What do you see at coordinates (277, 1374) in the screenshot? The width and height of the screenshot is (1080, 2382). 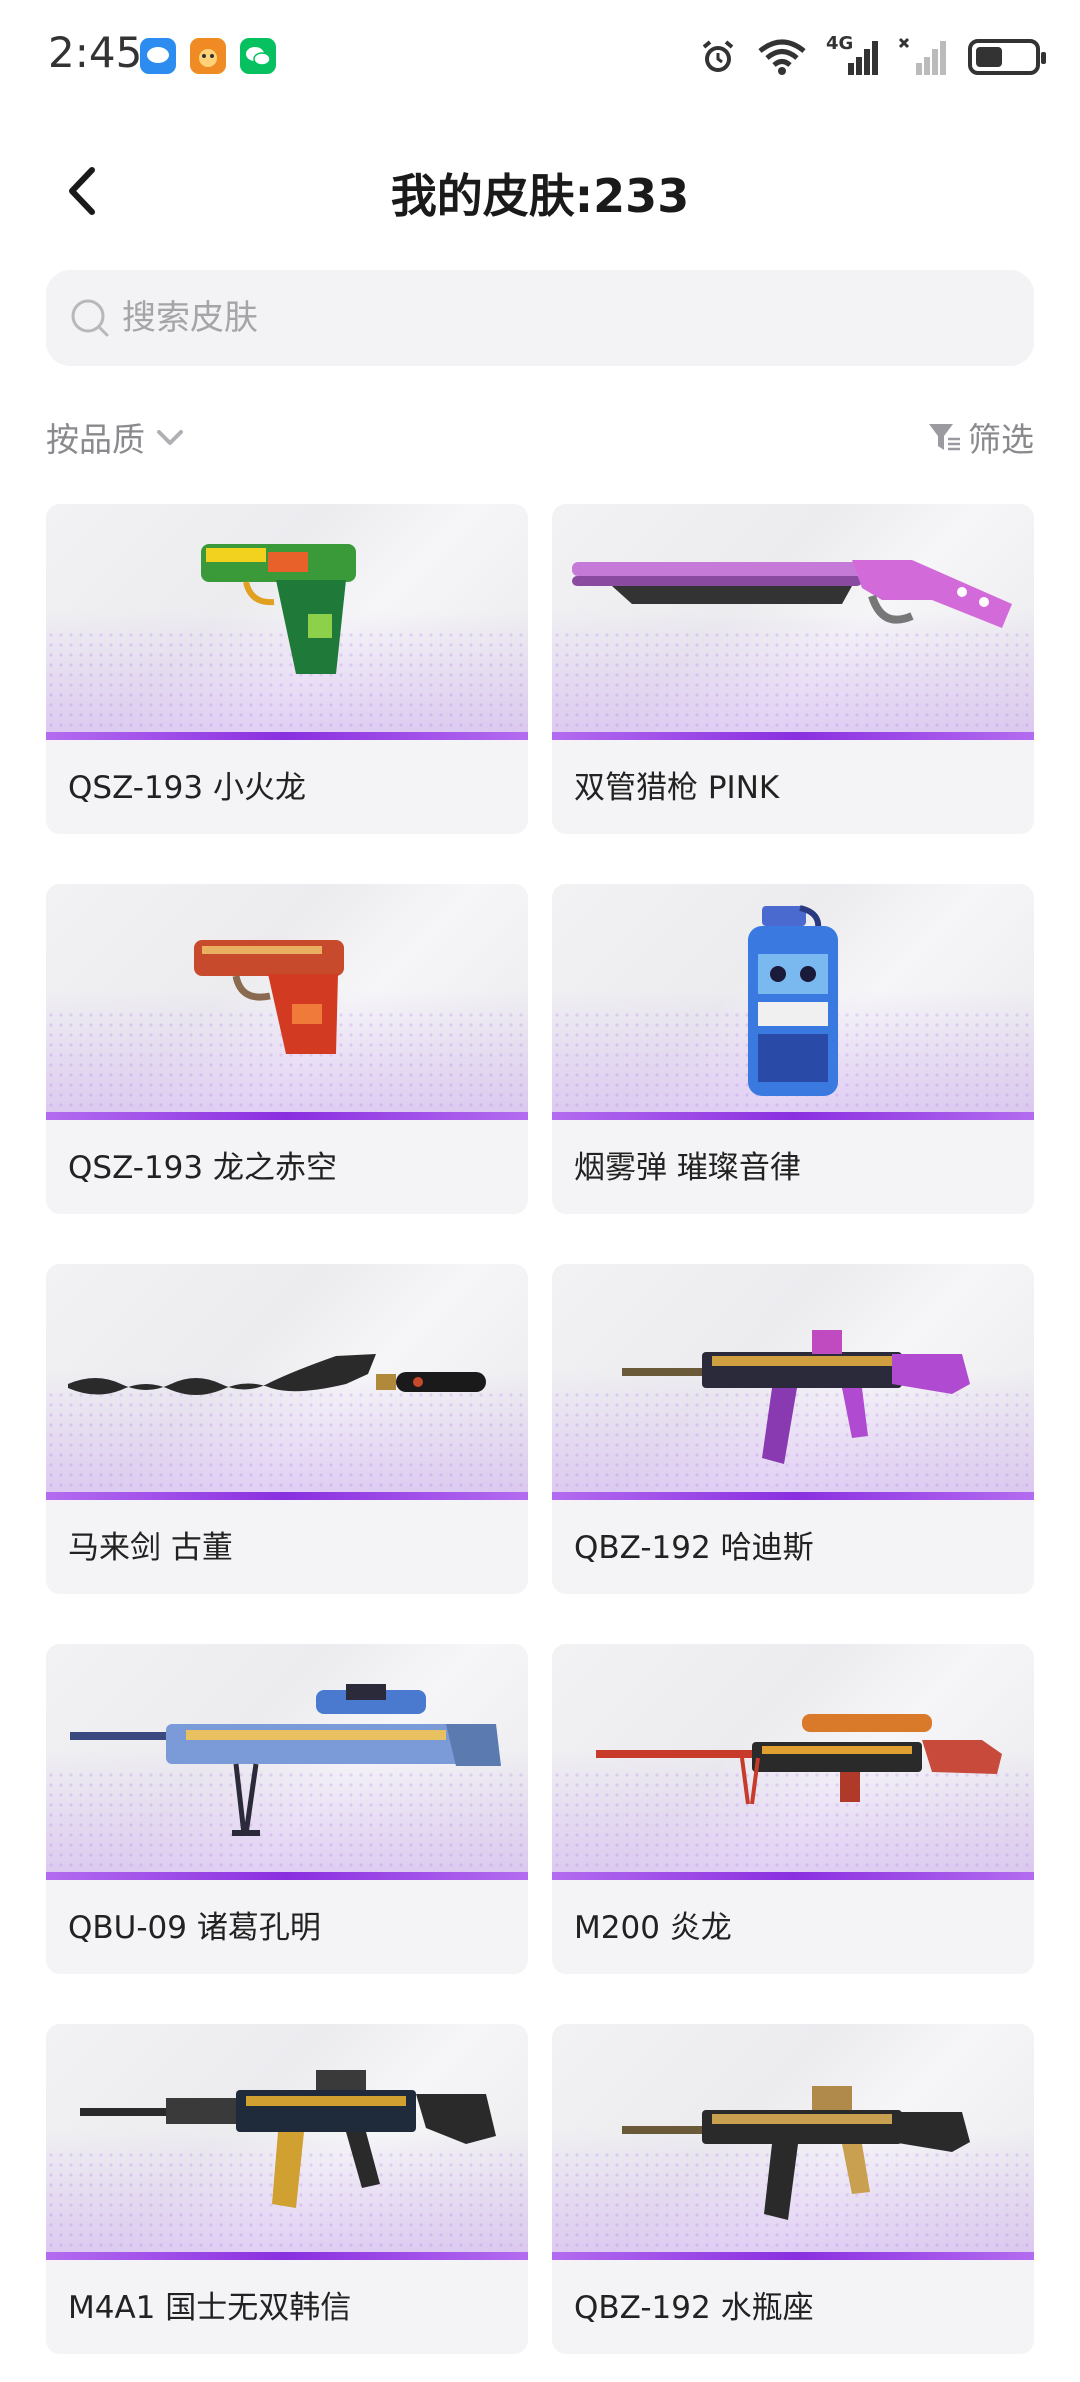 I see `sword-skin-image` at bounding box center [277, 1374].